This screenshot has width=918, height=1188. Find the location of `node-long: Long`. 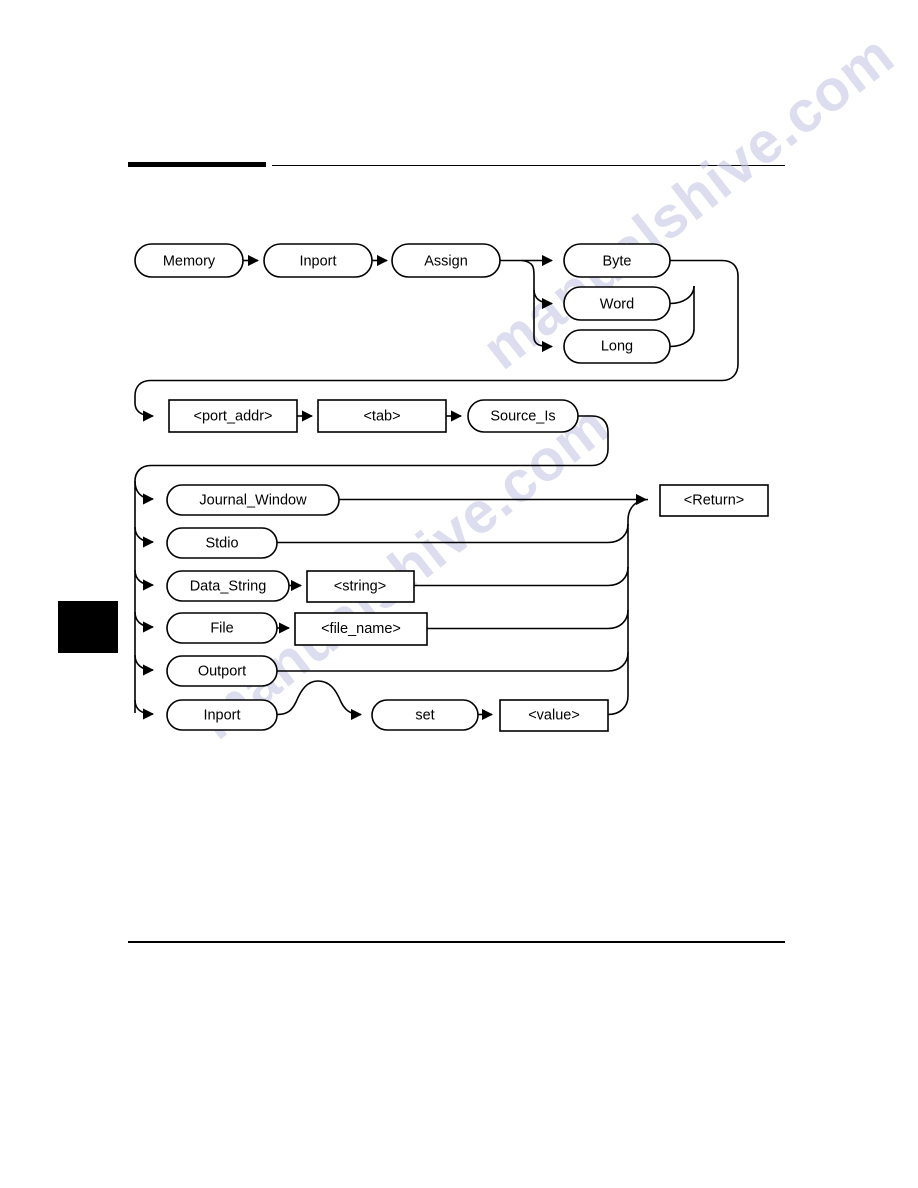

node-long: Long is located at coordinates (617, 346).